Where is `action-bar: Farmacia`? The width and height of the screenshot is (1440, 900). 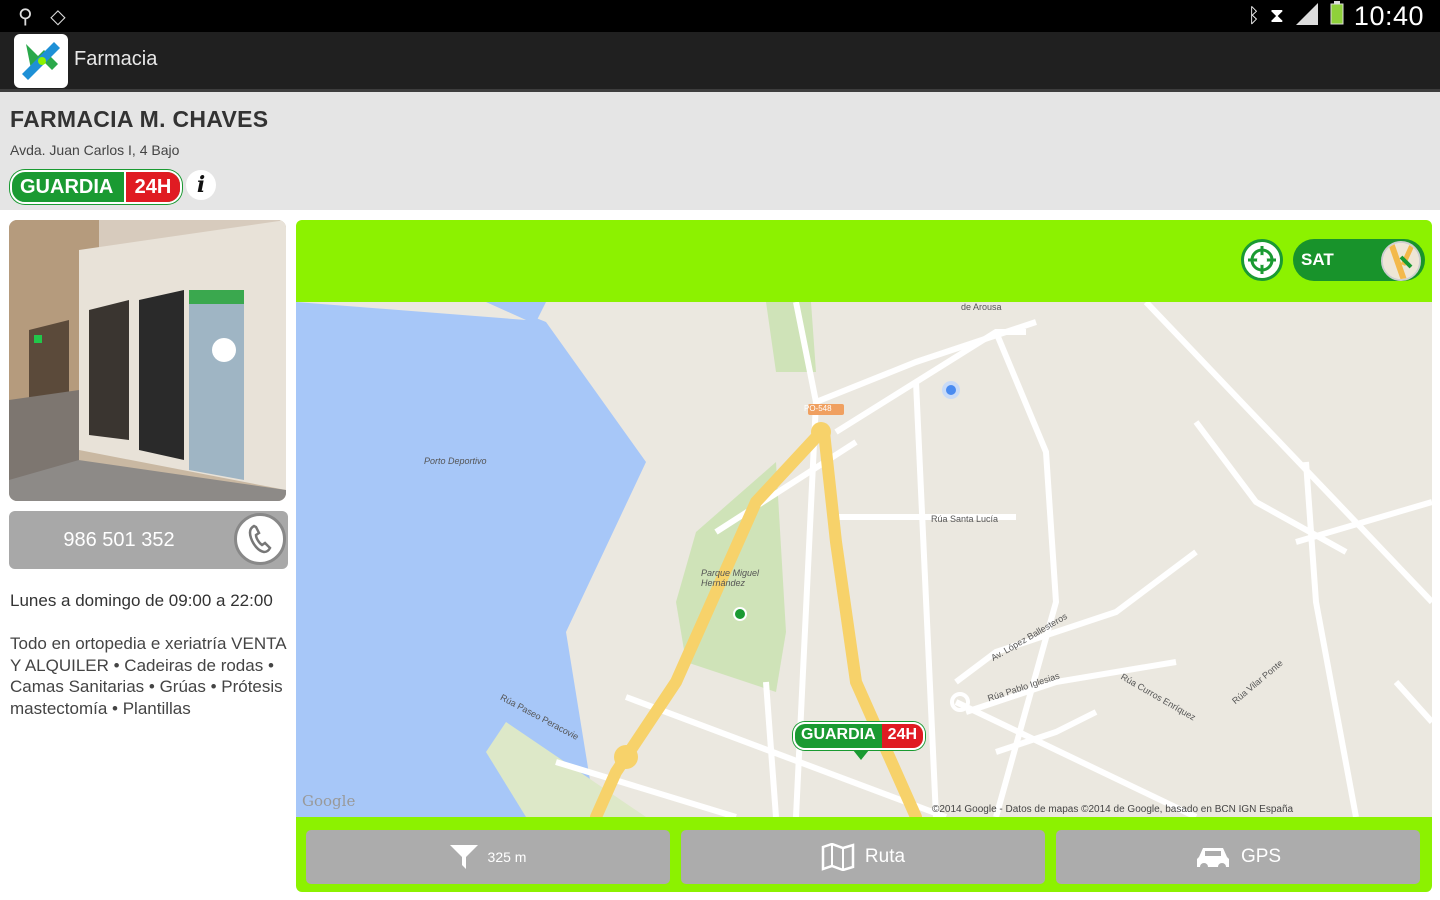
action-bar: Farmacia is located at coordinates (720, 62).